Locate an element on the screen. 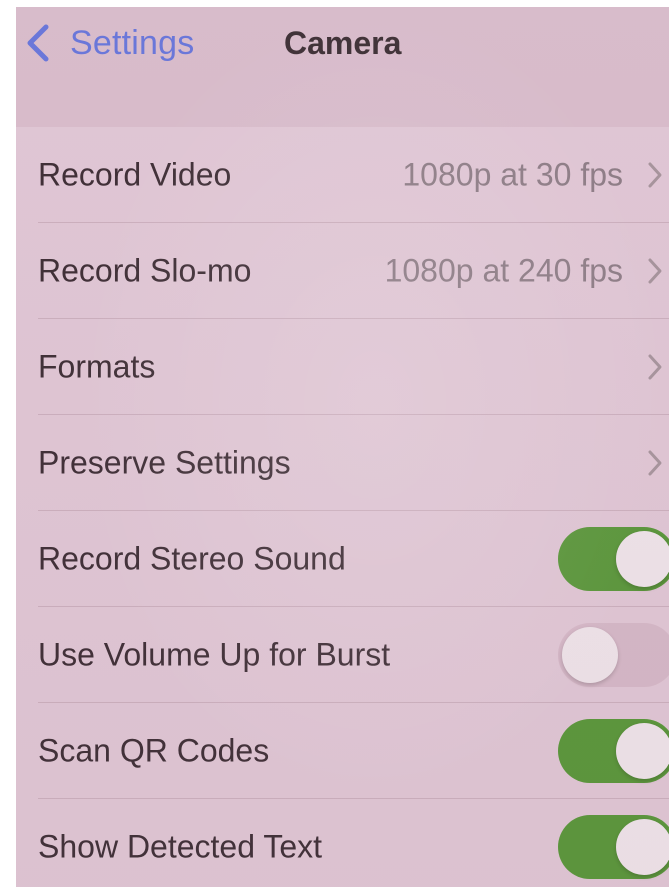 This screenshot has width=669, height=887. back-button-label: Settings is located at coordinates (132, 42).